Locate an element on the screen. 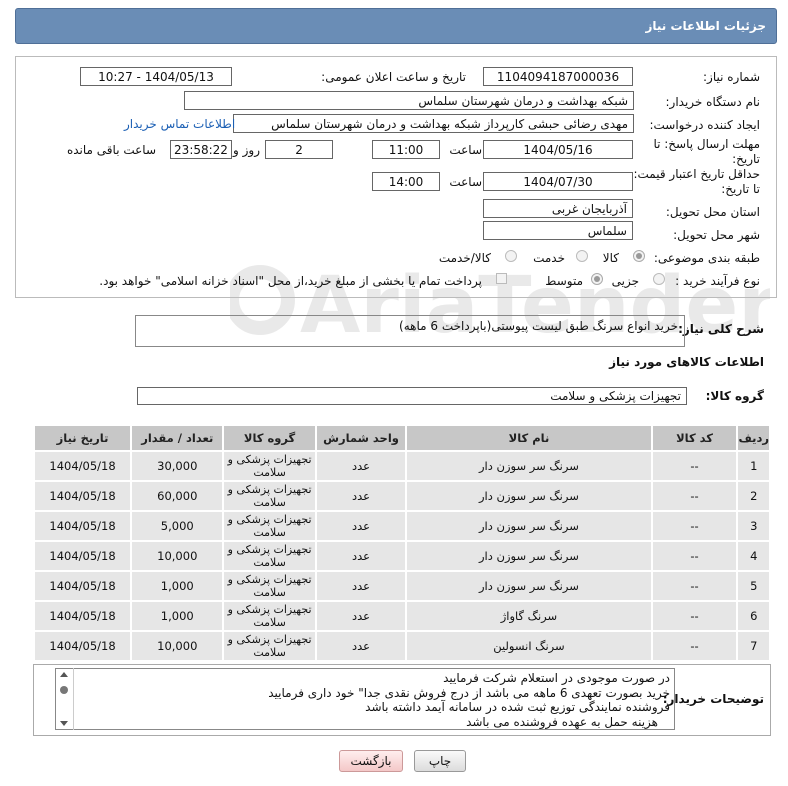 The width and height of the screenshot is (788, 786). category-both-label: کالا/خدمت is located at coordinates (464, 258).